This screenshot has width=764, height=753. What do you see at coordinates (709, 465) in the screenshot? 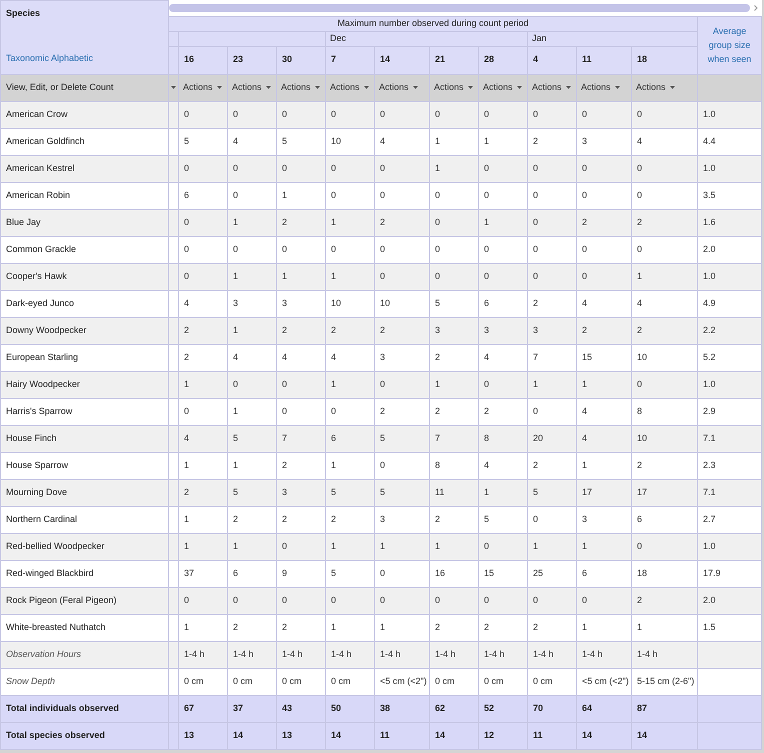
I see `table-cell: 2.3` at bounding box center [709, 465].